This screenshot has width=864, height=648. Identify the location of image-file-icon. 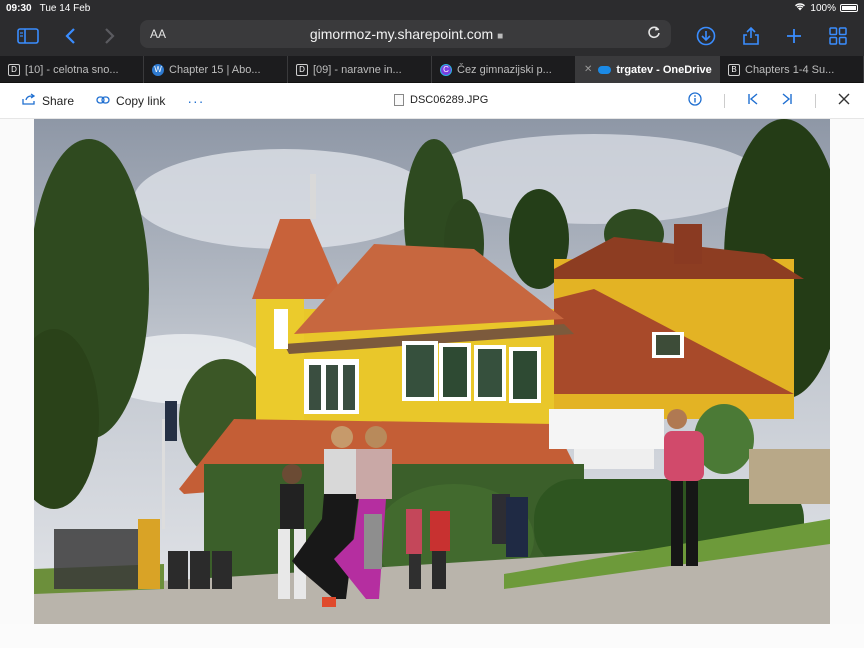
(399, 100).